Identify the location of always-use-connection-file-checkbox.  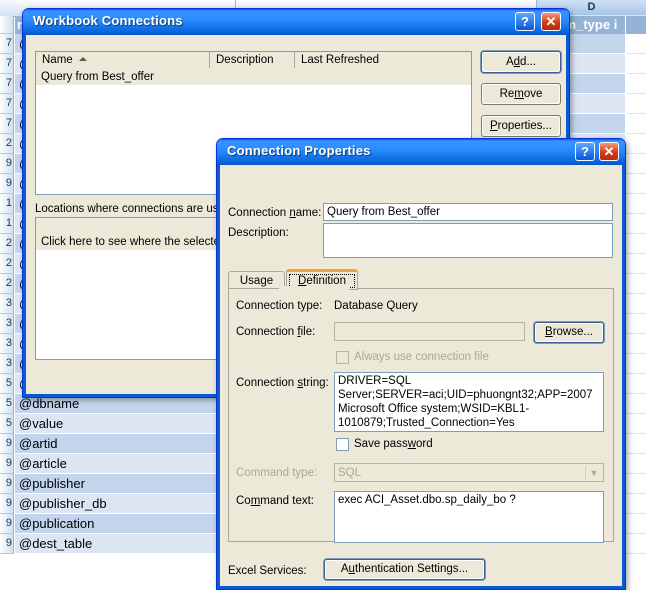
(342, 357).